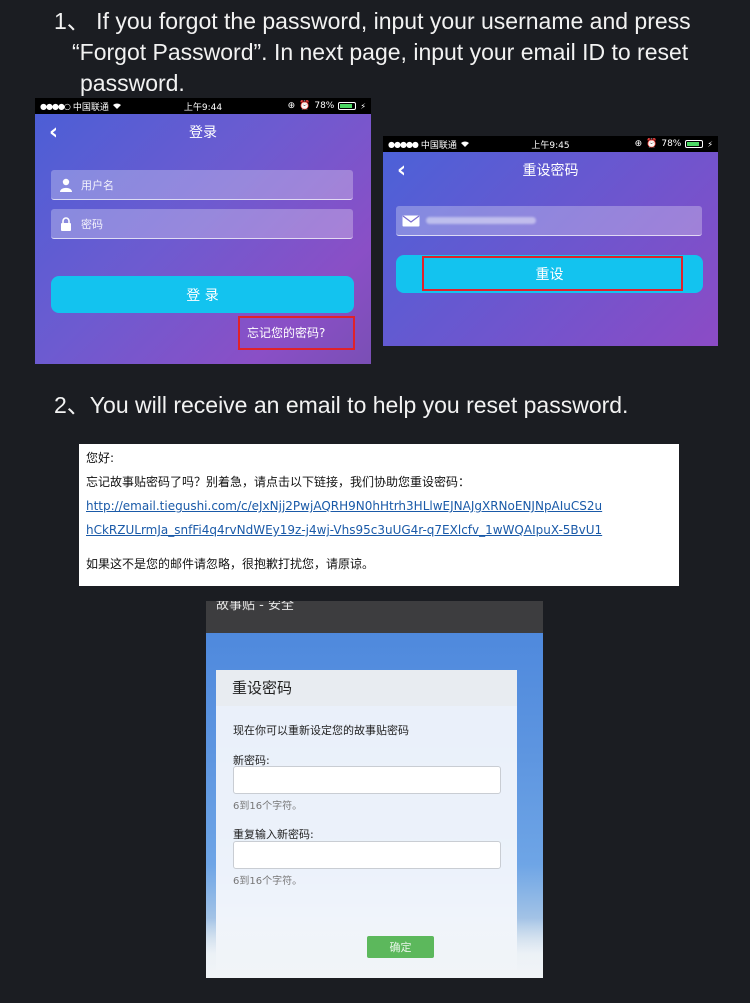  What do you see at coordinates (549, 221) in the screenshot?
I see `email-input` at bounding box center [549, 221].